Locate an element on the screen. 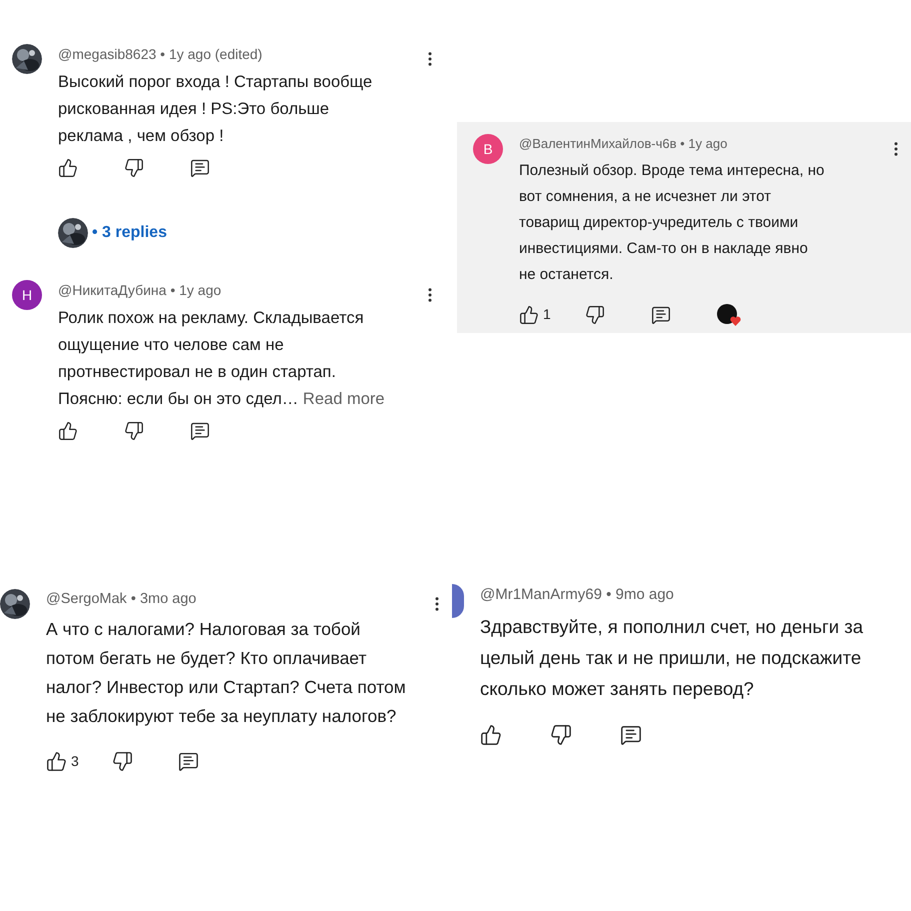  like-button: 1 is located at coordinates (544, 314).